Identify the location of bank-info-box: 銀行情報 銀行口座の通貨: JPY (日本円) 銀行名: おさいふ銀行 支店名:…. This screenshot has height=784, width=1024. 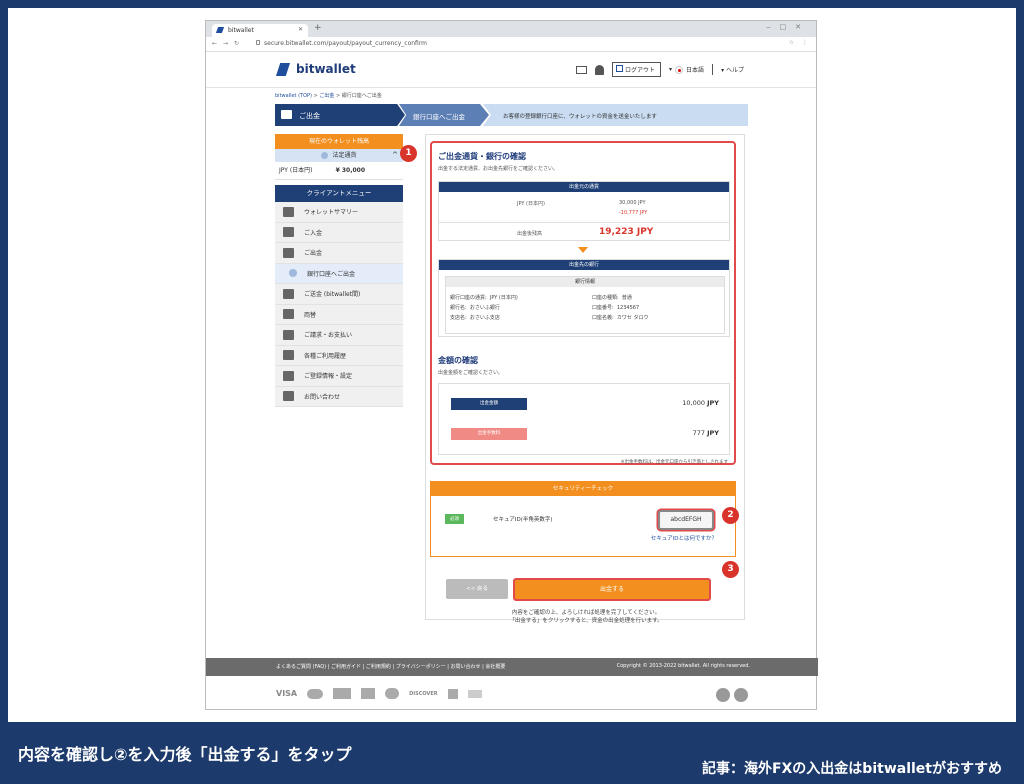
(585, 305).